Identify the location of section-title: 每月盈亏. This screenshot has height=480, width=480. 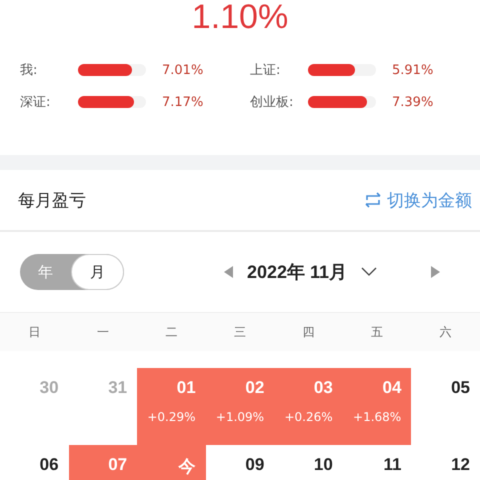
(52, 201).